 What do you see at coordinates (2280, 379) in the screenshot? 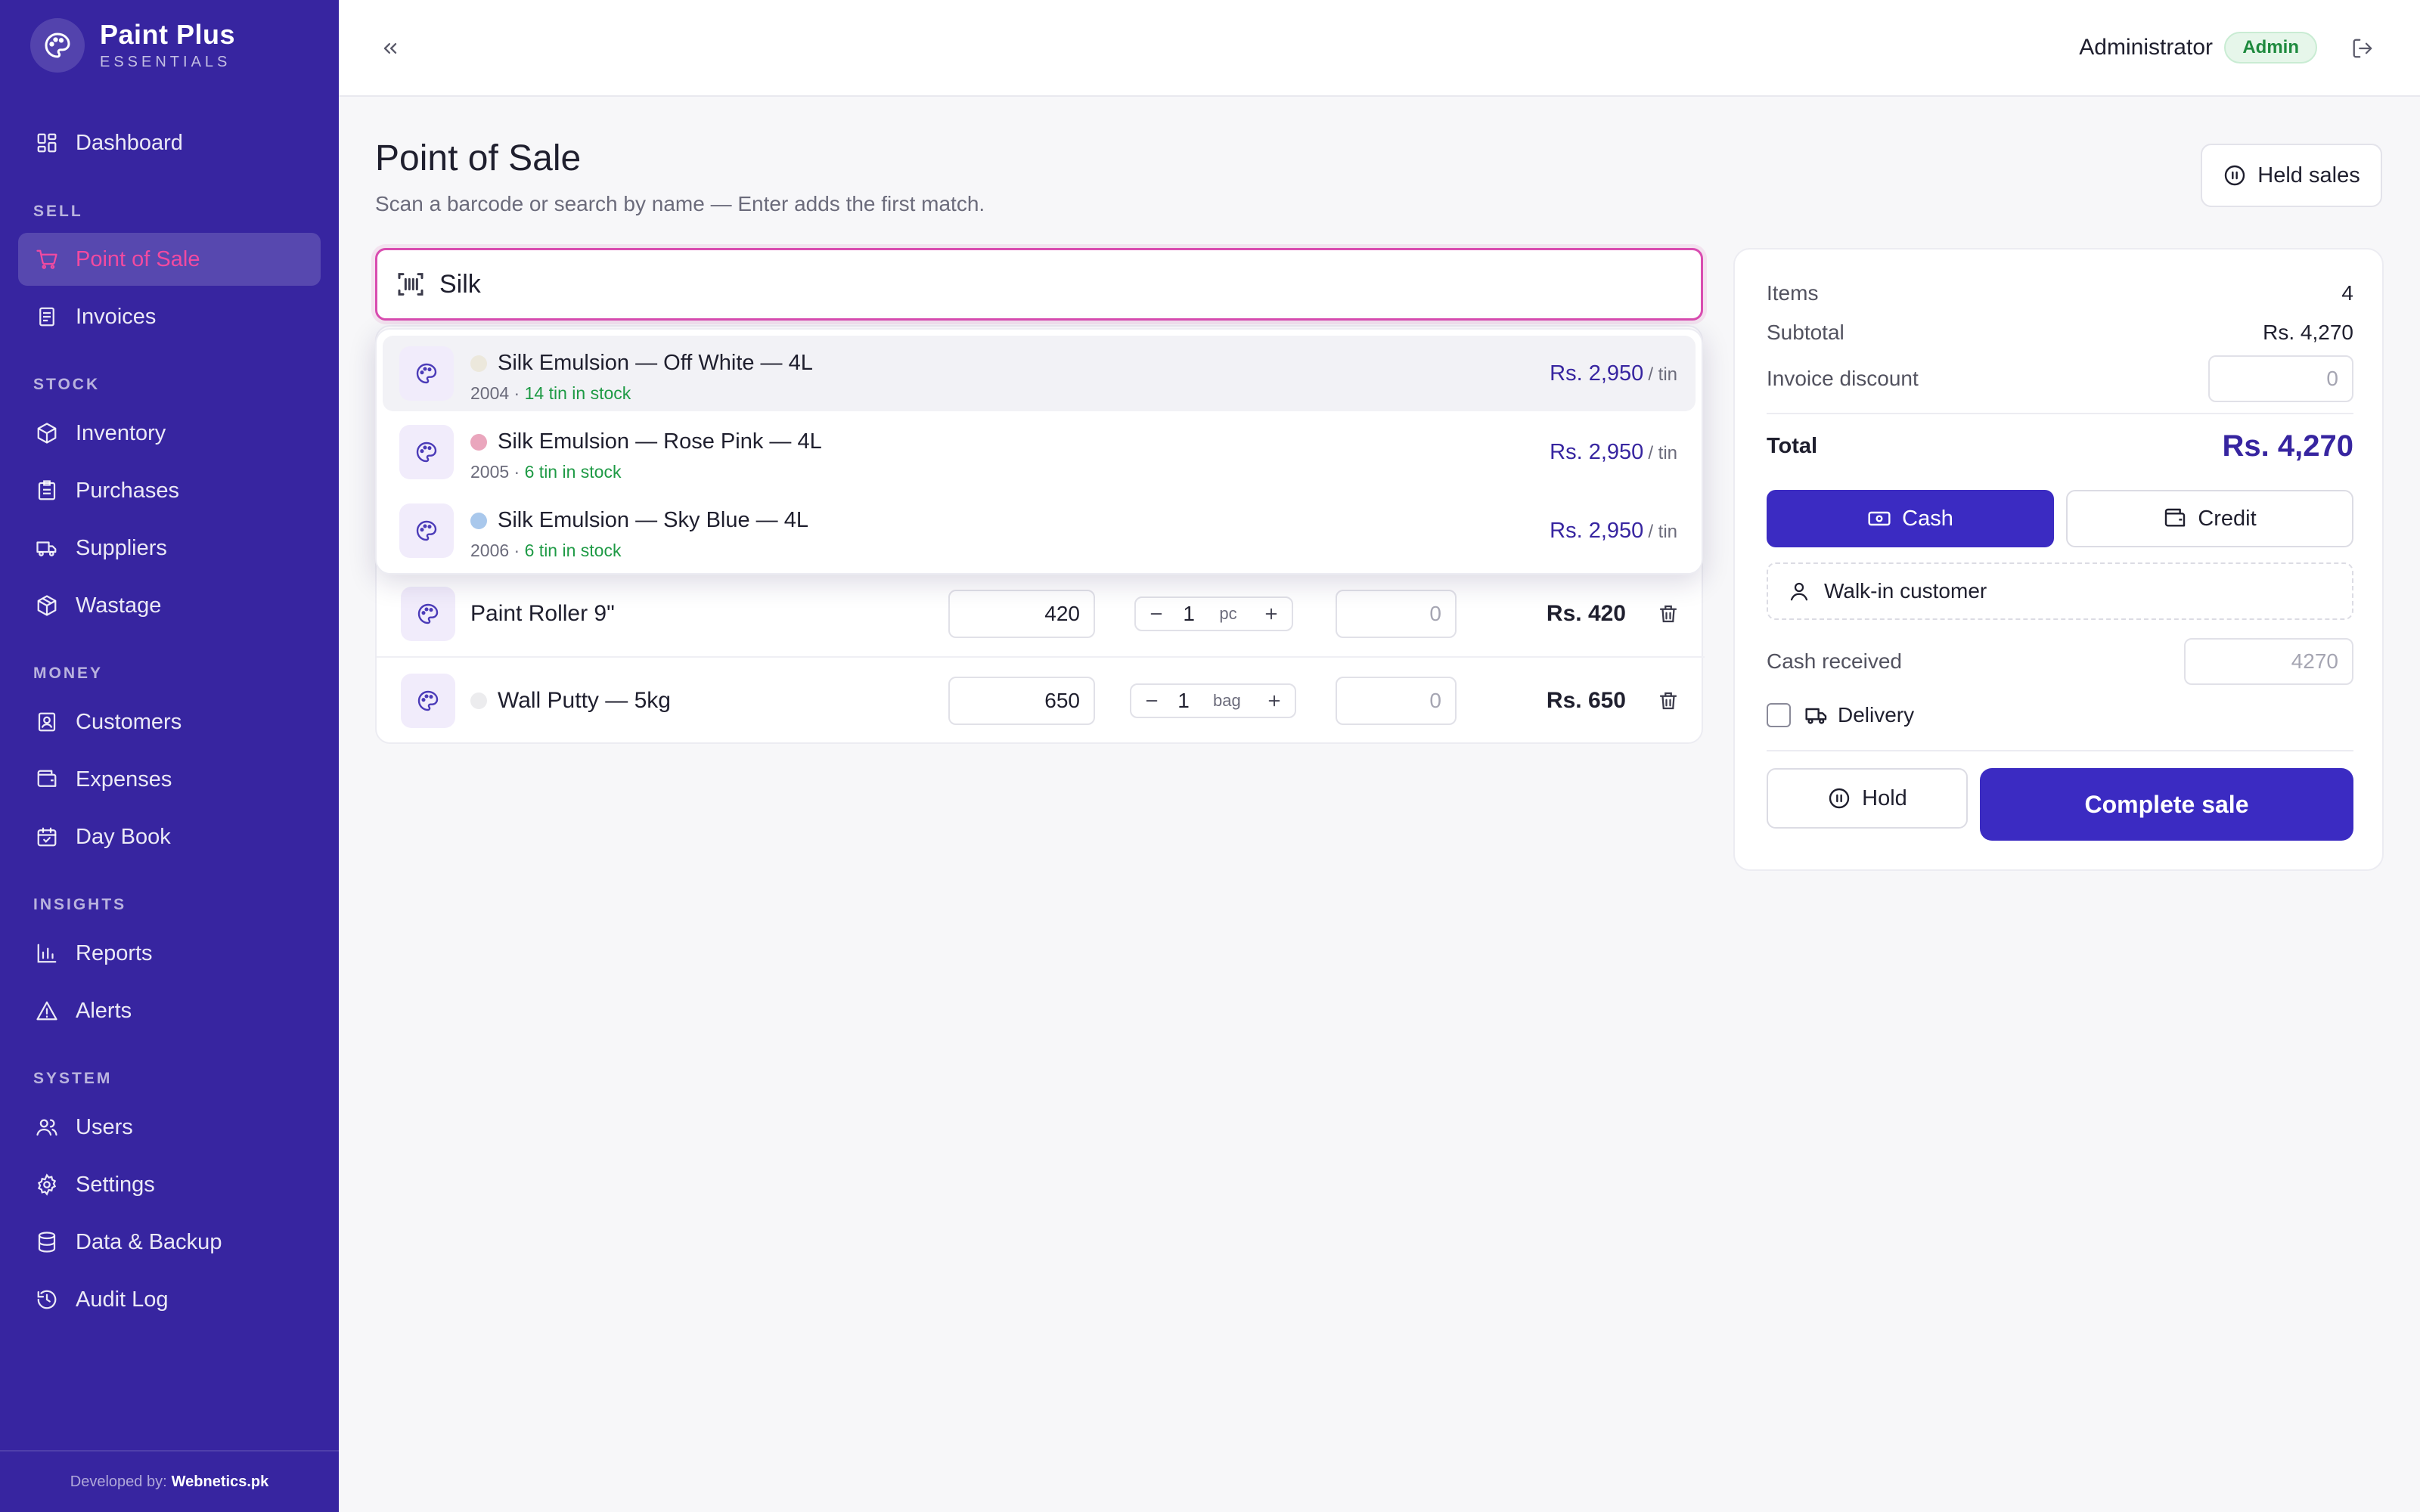
I see `invoice-discount-input: 0` at bounding box center [2280, 379].